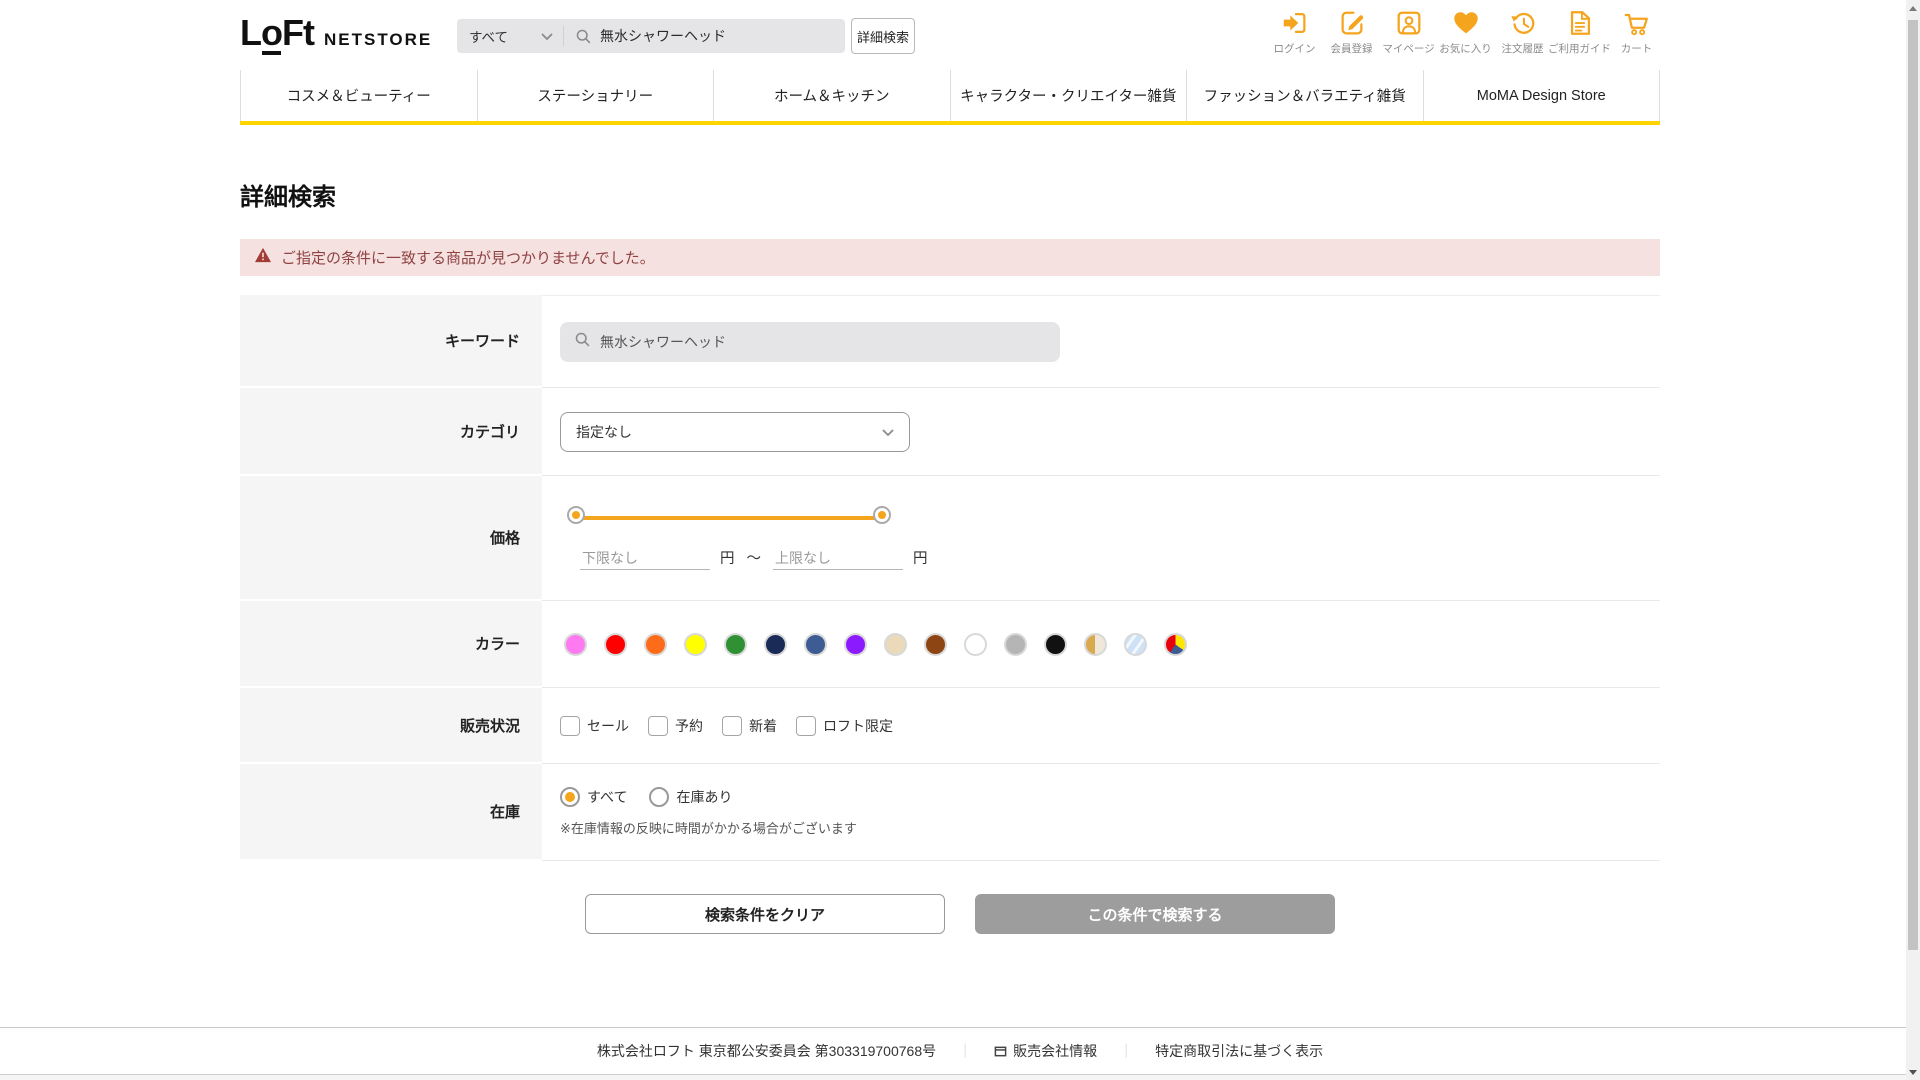  What do you see at coordinates (378, 39) in the screenshot?
I see `logo-netstore: NETSTORE` at bounding box center [378, 39].